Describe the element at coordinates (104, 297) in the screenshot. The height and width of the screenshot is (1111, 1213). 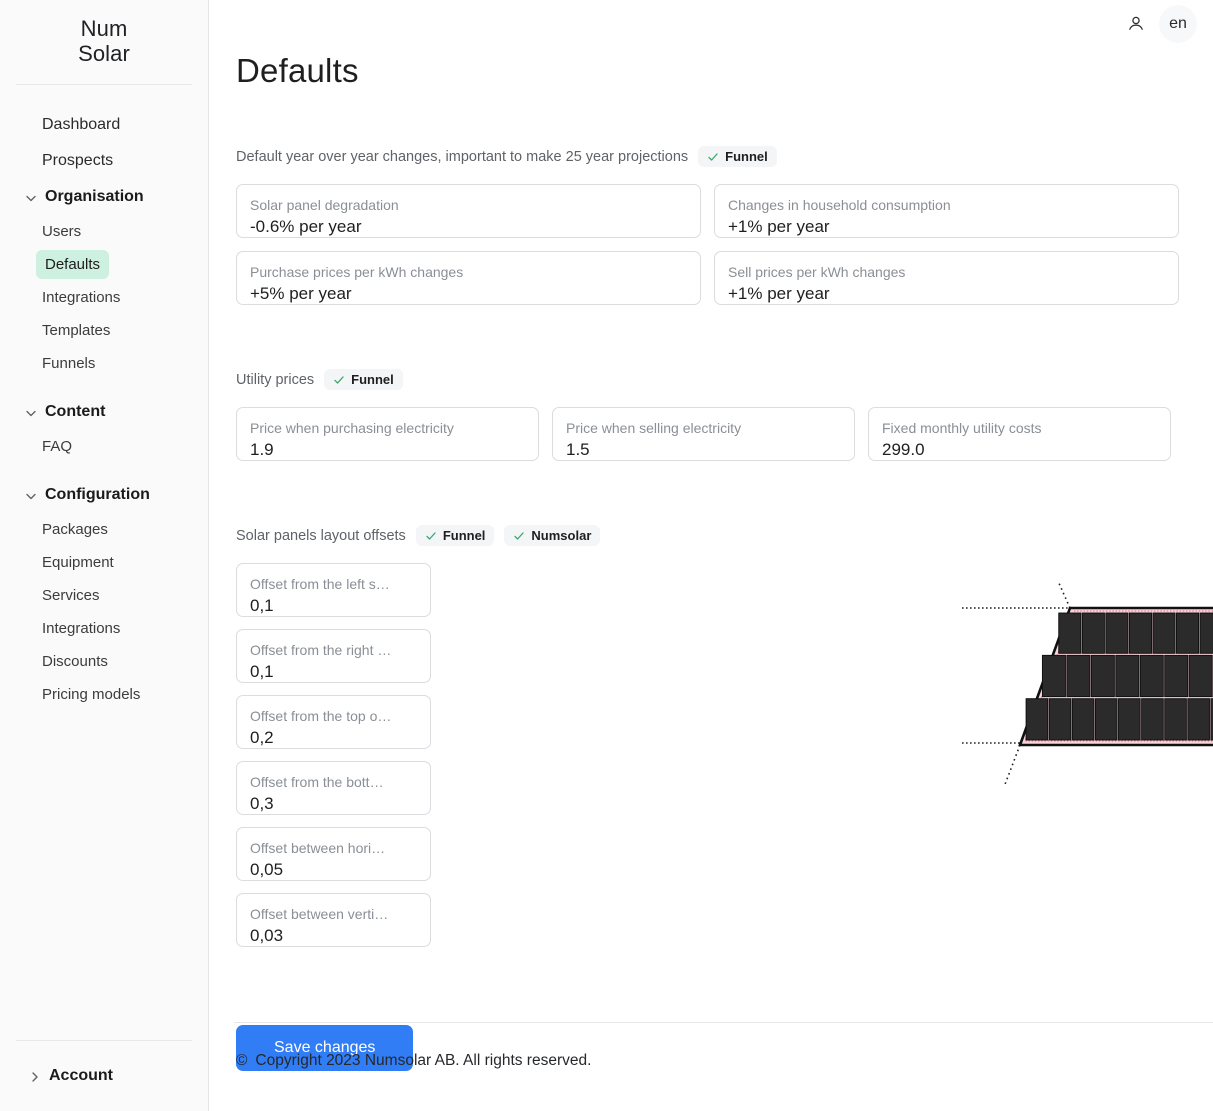
I see `sidebar-item-integrations-org: Integrations` at that location.